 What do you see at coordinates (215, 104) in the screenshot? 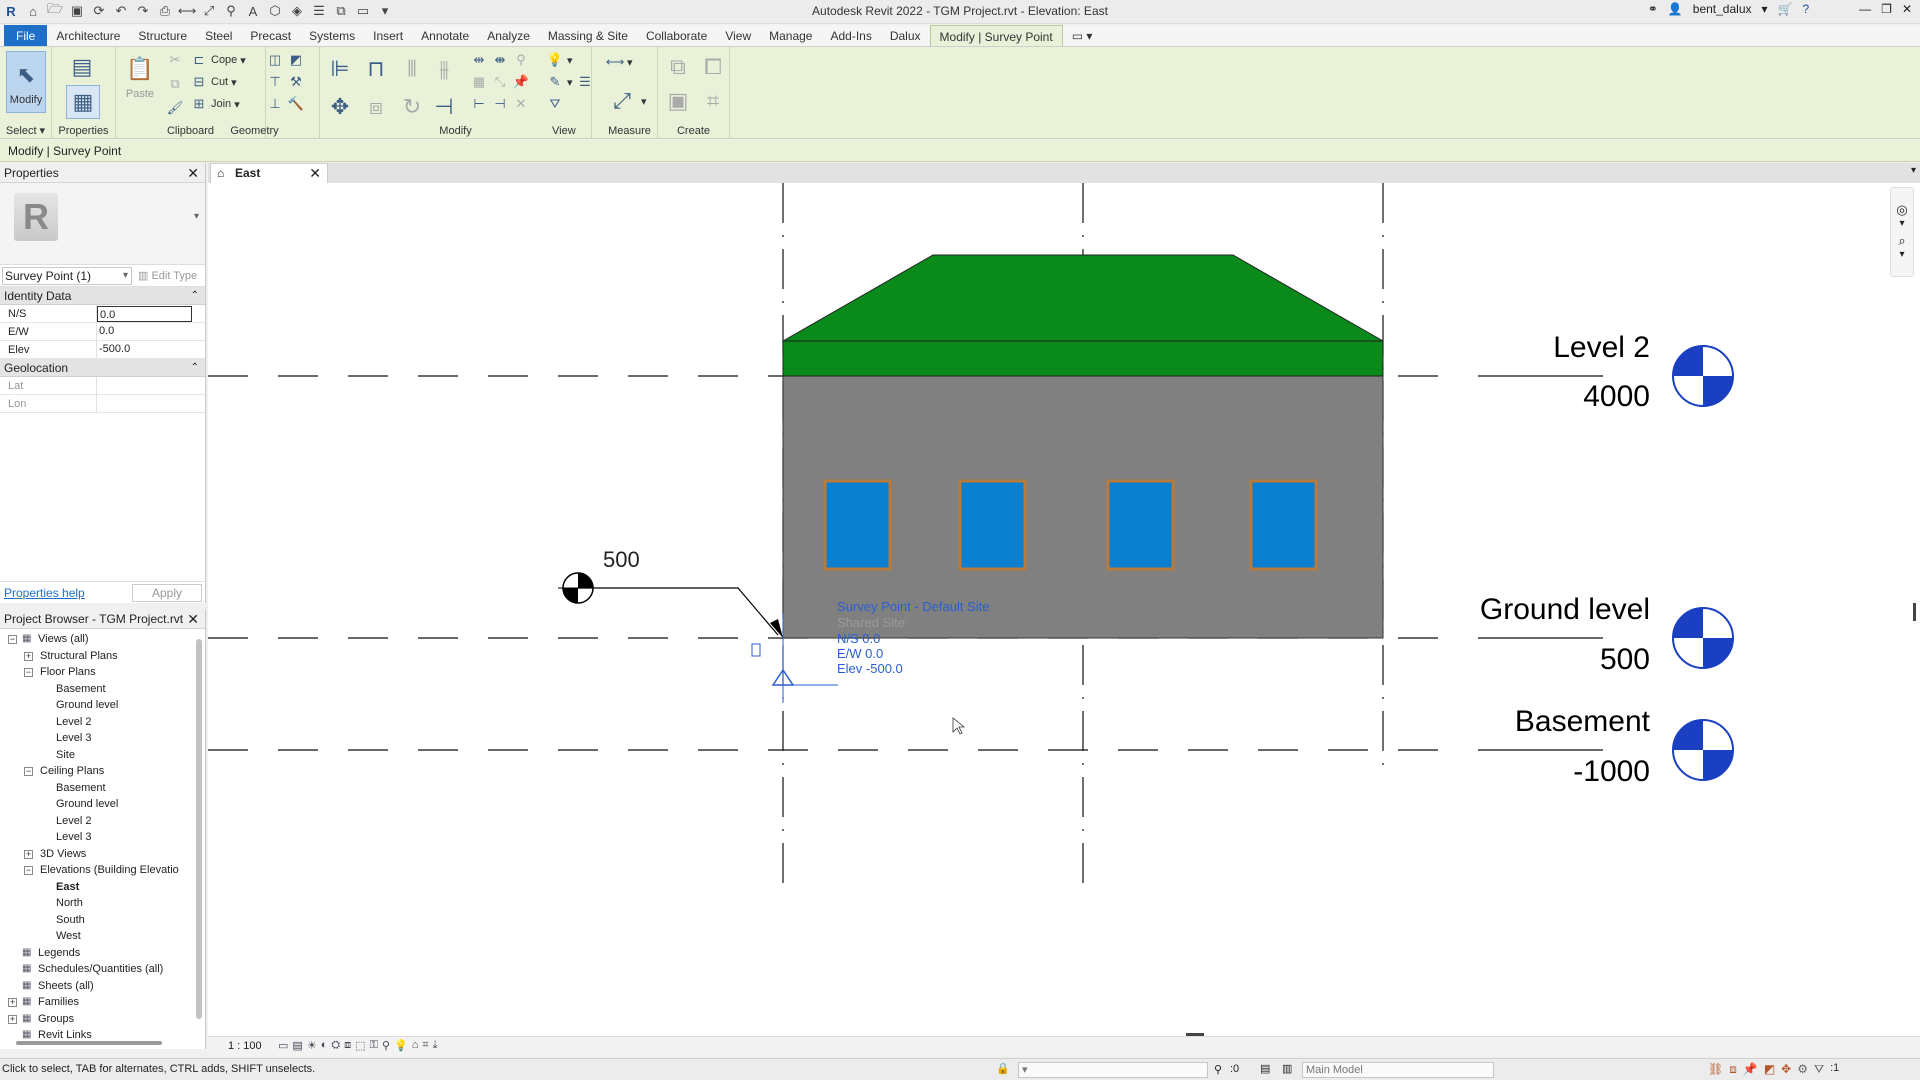
I see `join-button: ⊞ Join ▾` at bounding box center [215, 104].